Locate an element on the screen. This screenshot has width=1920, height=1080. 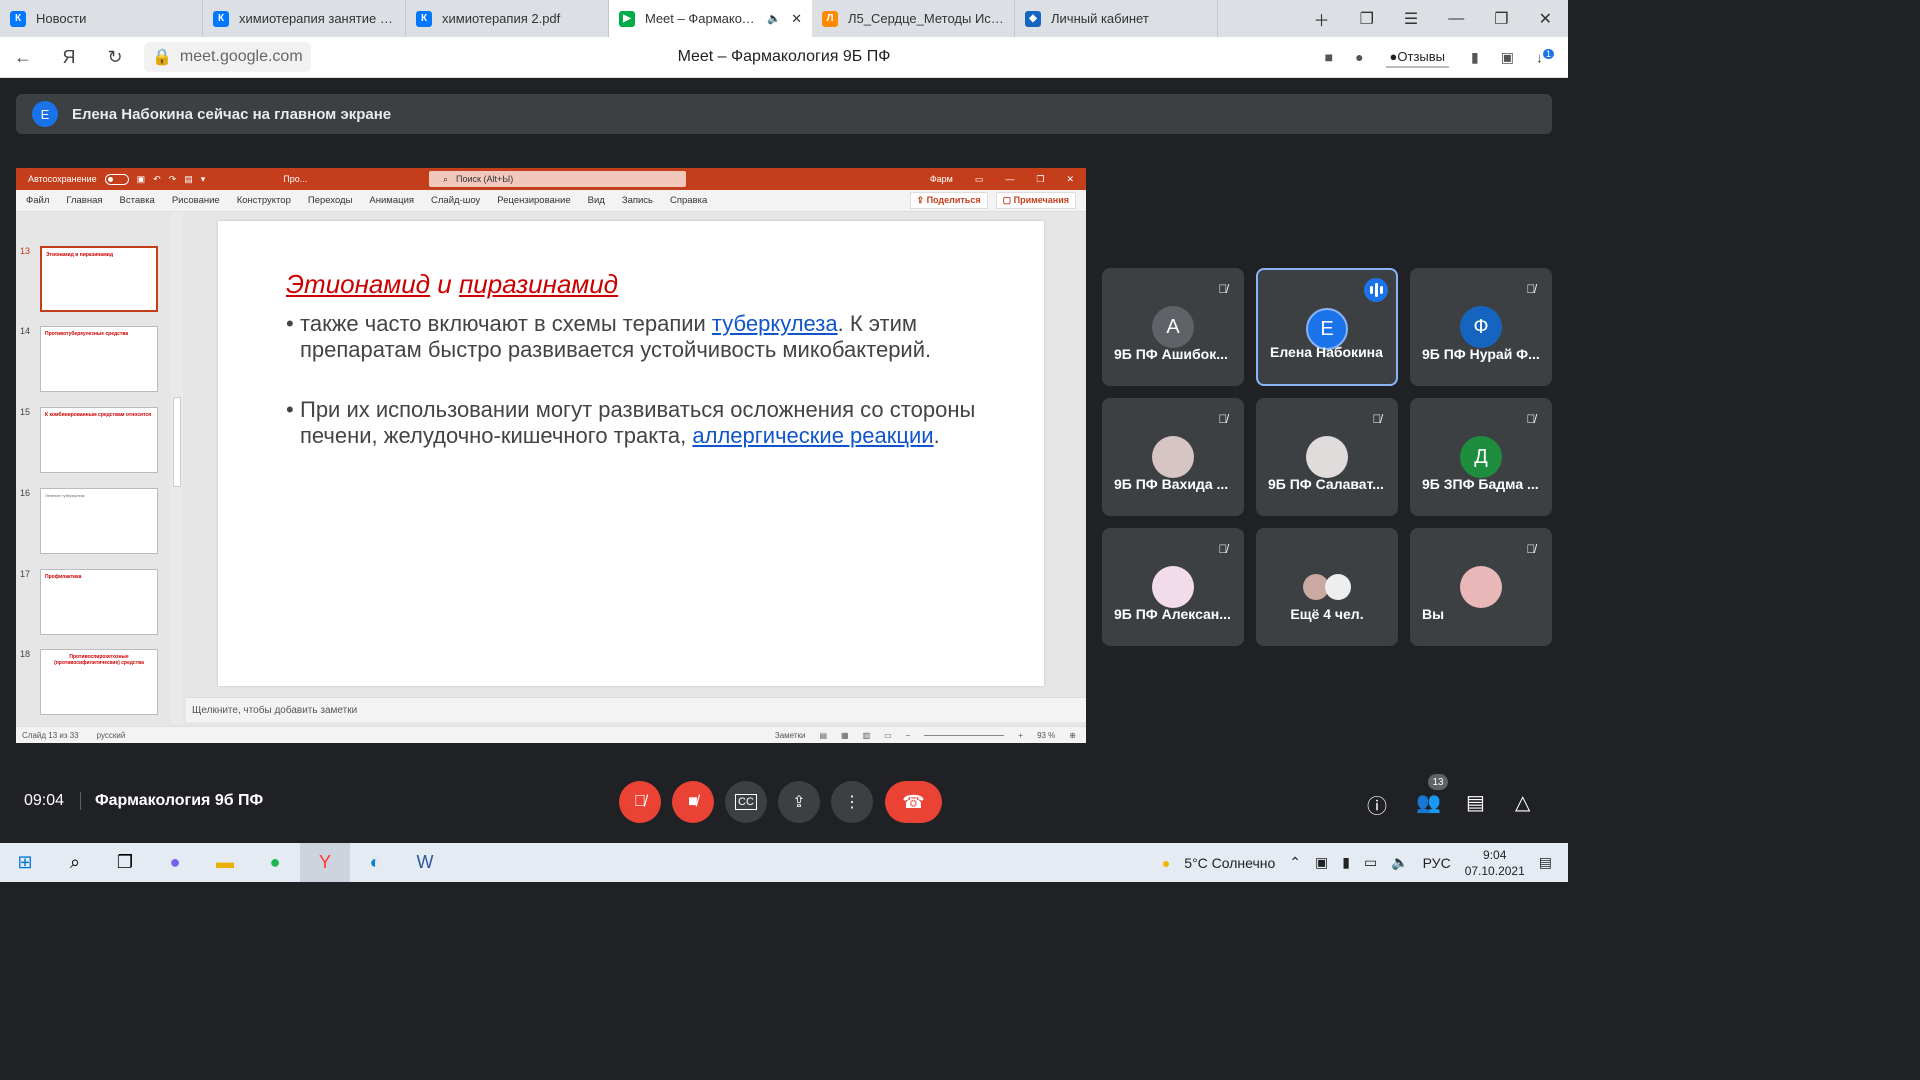
normal-view-icon: ▤ is located at coordinates (823, 735).